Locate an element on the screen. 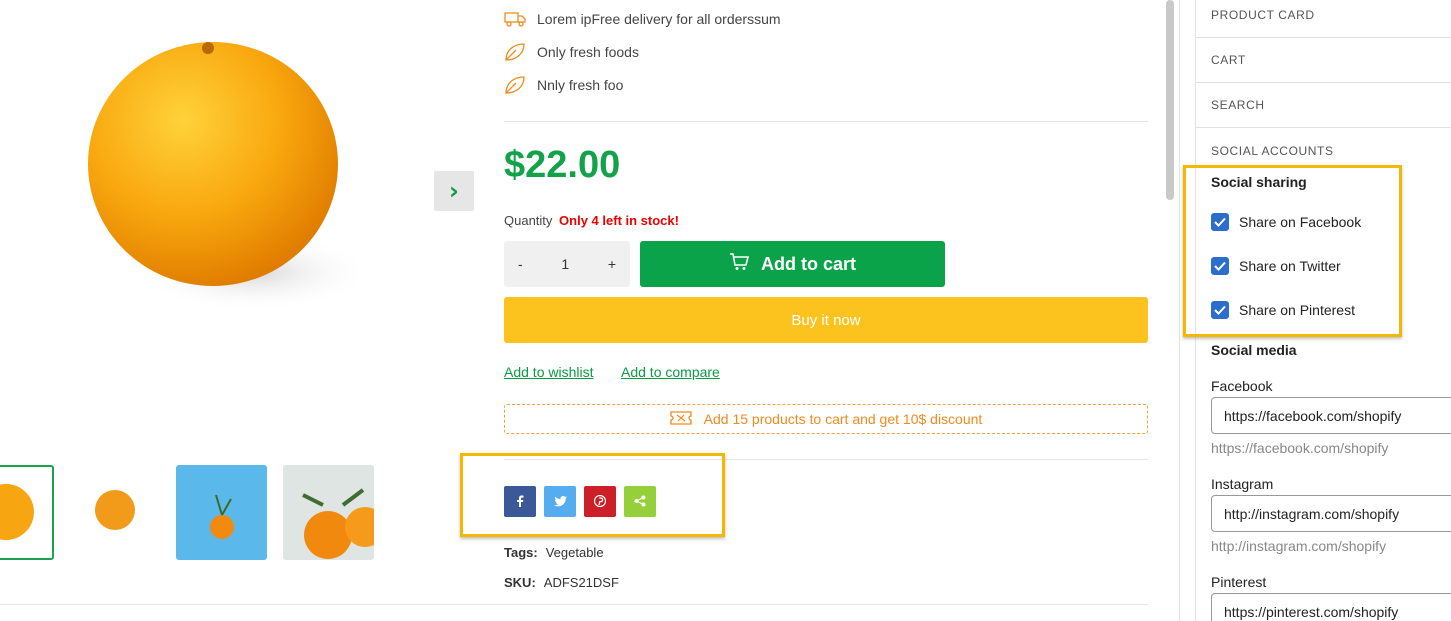 The image size is (1451, 621). share-twitter-checkbox: Share on Twitter is located at coordinates (1276, 266).